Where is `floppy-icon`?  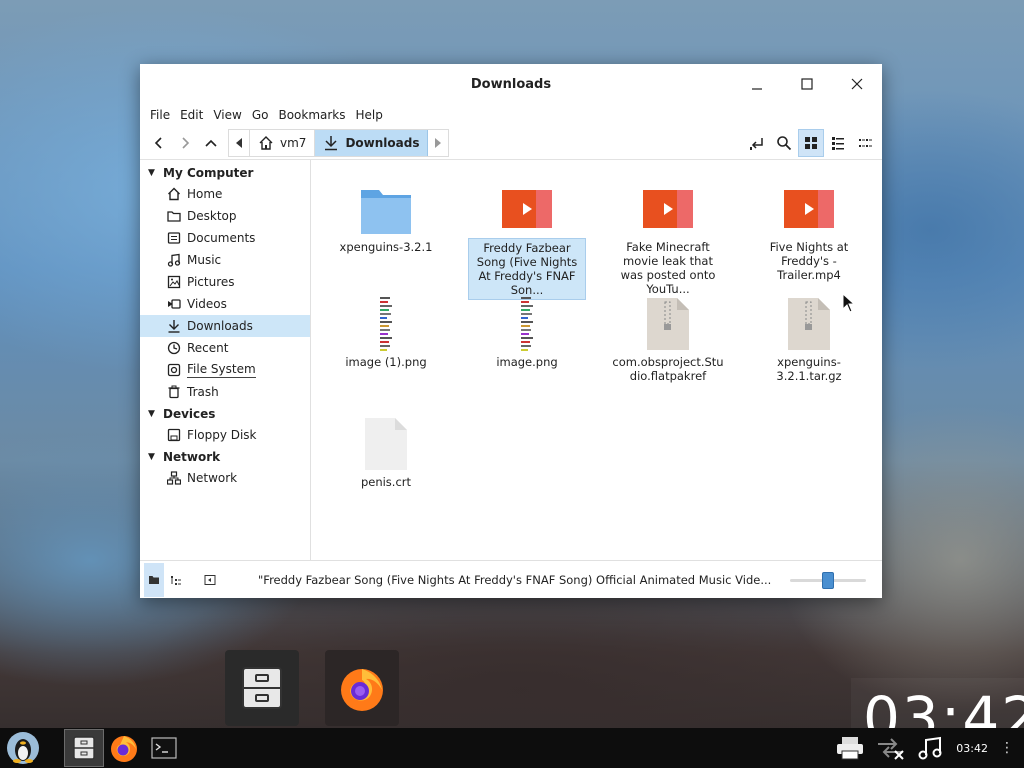 floppy-icon is located at coordinates (174, 435).